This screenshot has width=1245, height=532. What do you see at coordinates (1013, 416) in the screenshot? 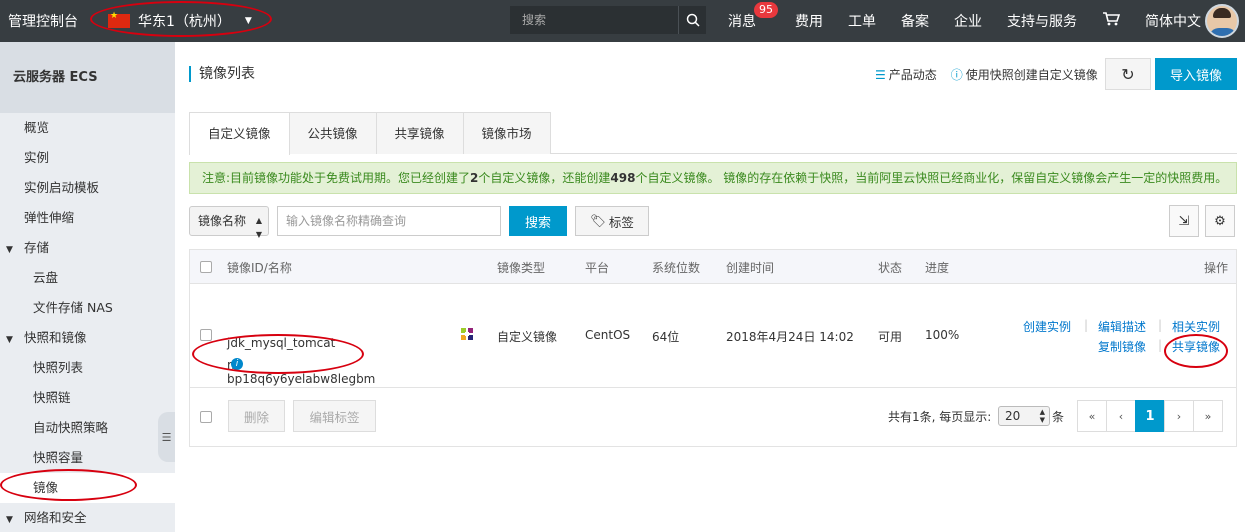
I see `page-size-value: 20` at bounding box center [1013, 416].